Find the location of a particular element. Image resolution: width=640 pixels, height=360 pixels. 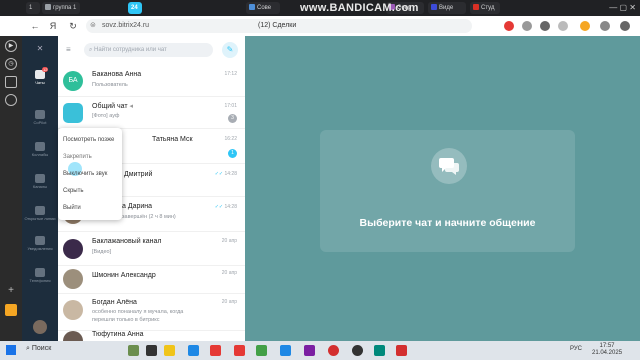

os-taskbar: ⌕ Поиск РУС 17:57 21.04.2025 is located at coordinates (320, 350).